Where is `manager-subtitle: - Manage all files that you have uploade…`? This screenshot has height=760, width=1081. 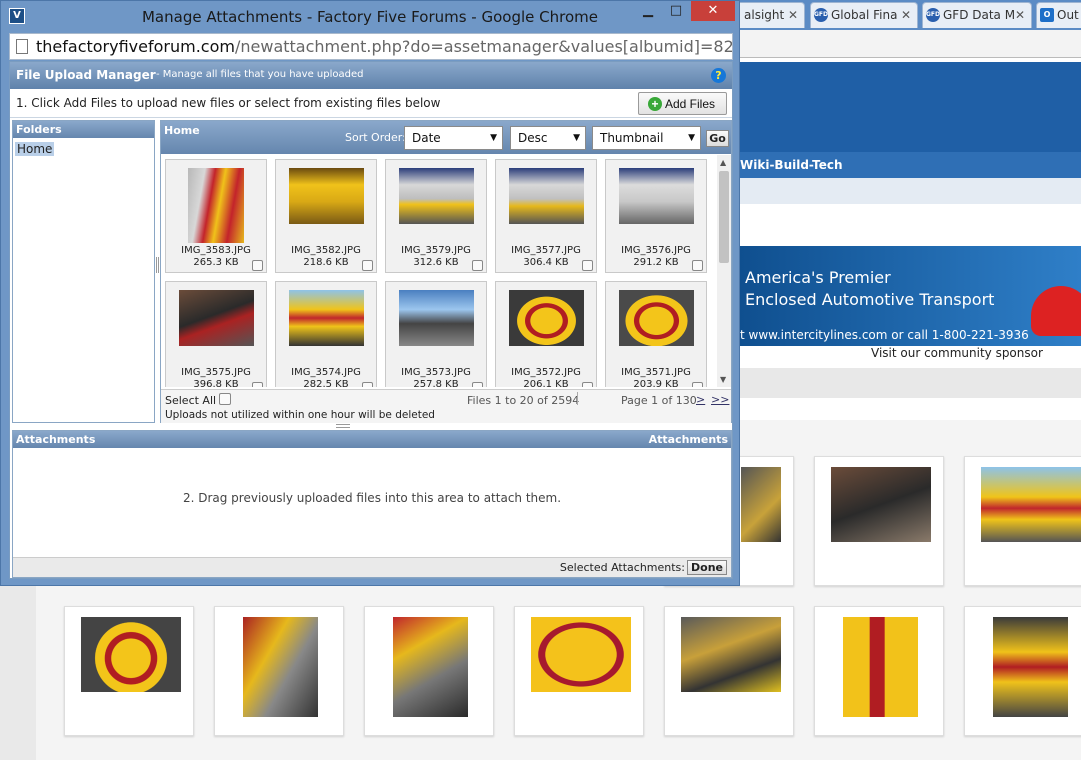
manager-subtitle: - Manage all files that you have uploade… is located at coordinates (260, 74).